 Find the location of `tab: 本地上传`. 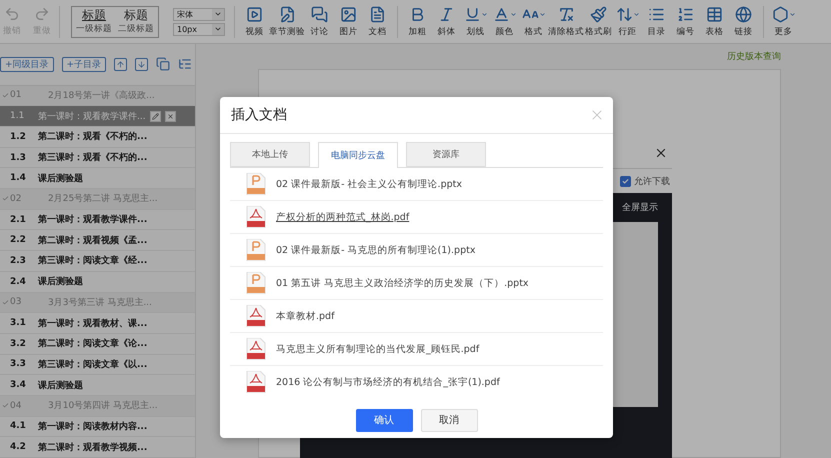

tab: 本地上传 is located at coordinates (270, 154).